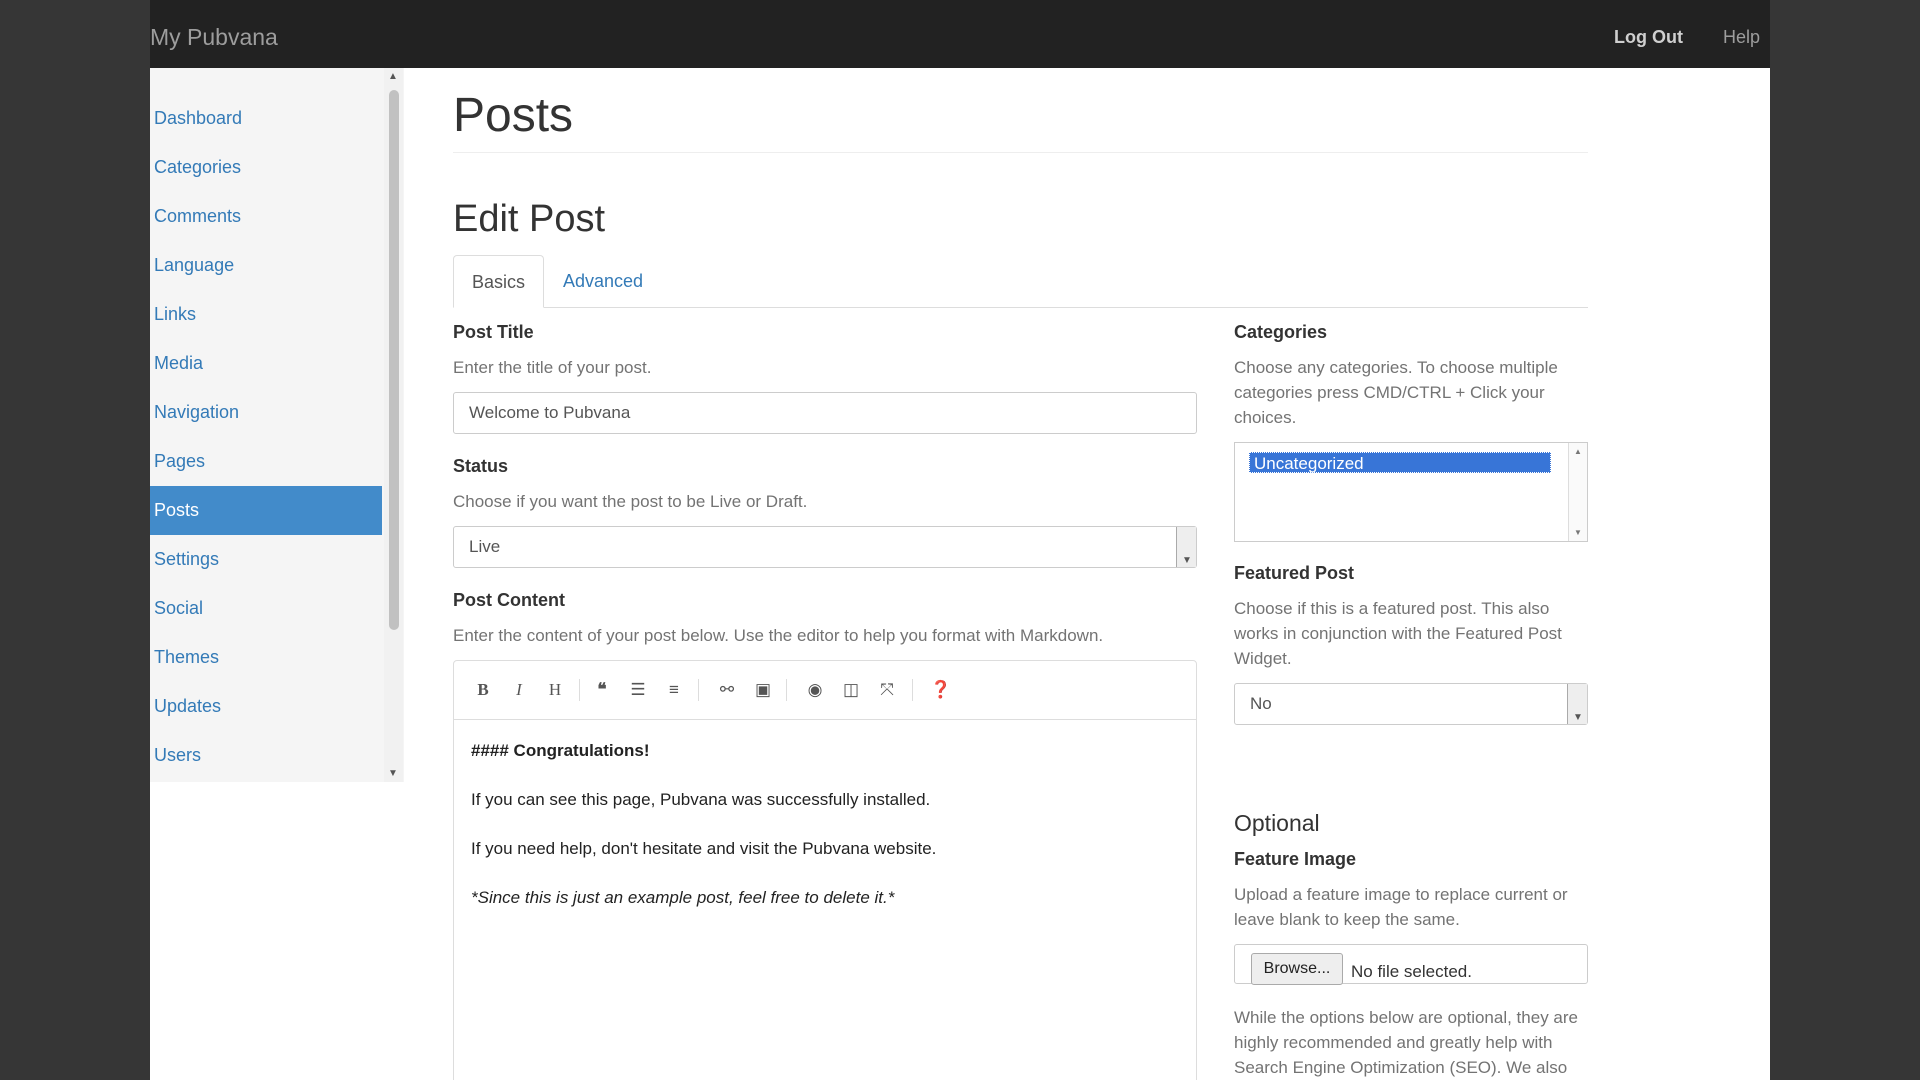 This screenshot has width=1920, height=1080. What do you see at coordinates (763, 690) in the screenshot?
I see `image-icon: ▣` at bounding box center [763, 690].